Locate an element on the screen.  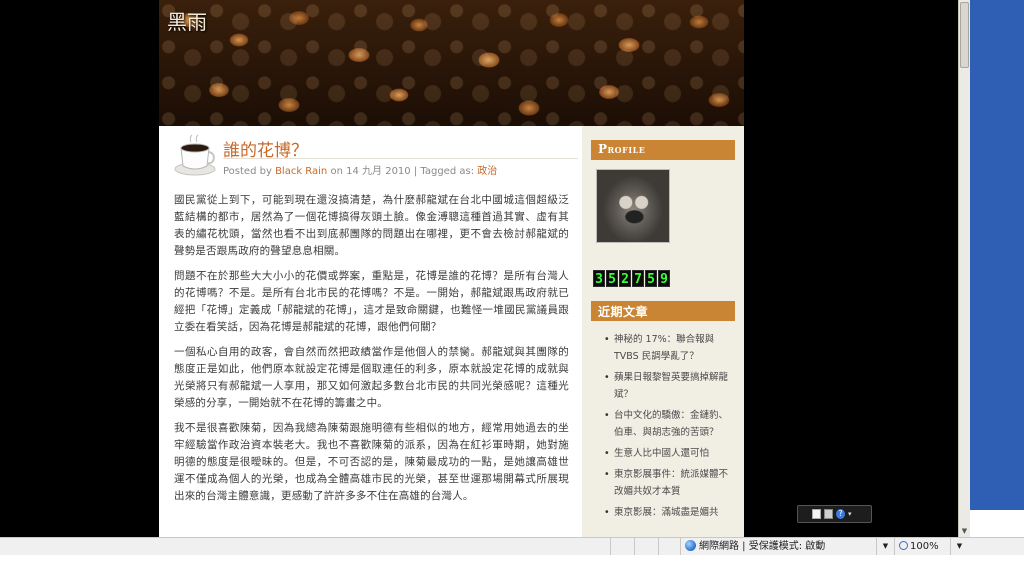
title-divider is located at coordinates (400, 158).